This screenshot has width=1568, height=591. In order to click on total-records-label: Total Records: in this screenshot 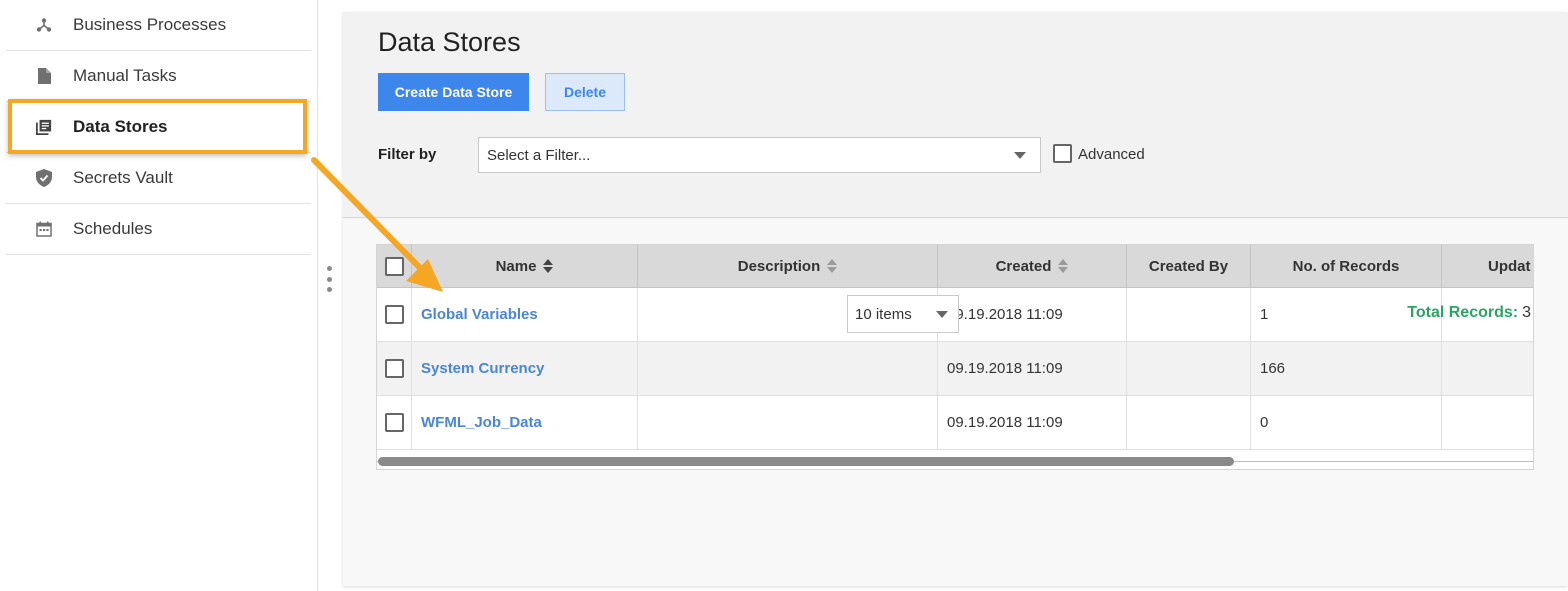, I will do `click(1463, 312)`.